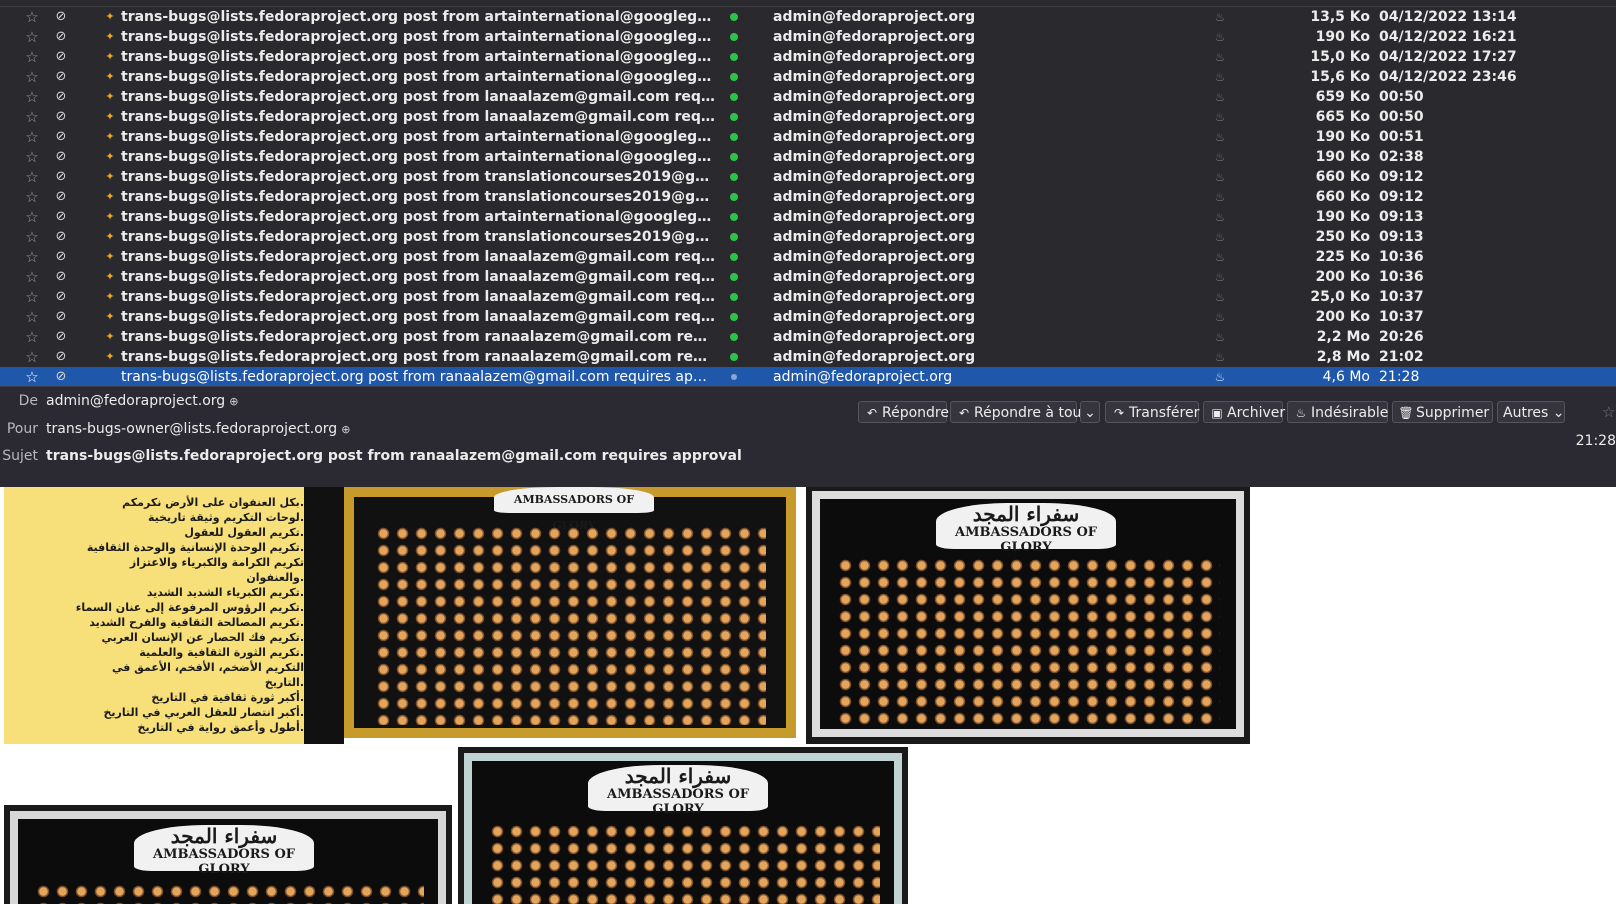  What do you see at coordinates (1152, 412) in the screenshot?
I see `forward-button: ↷ Transférer` at bounding box center [1152, 412].